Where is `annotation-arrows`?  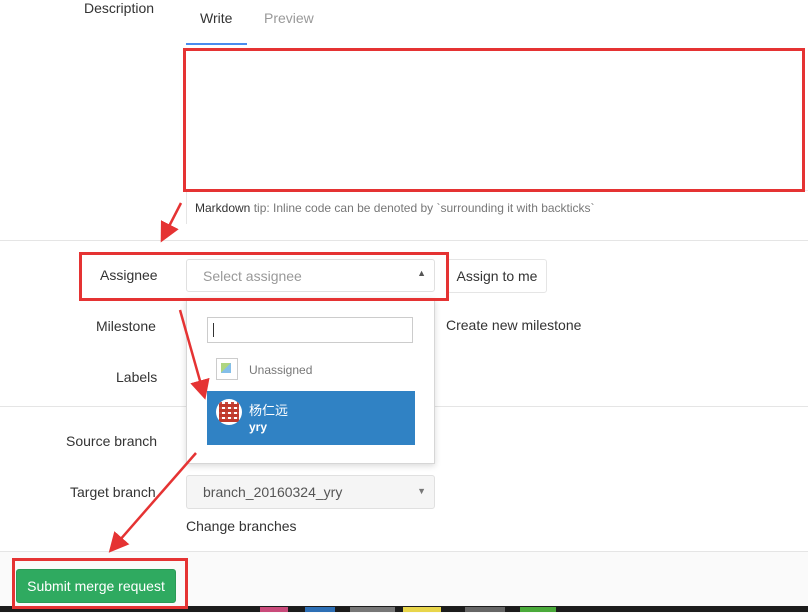 annotation-arrows is located at coordinates (159, 377).